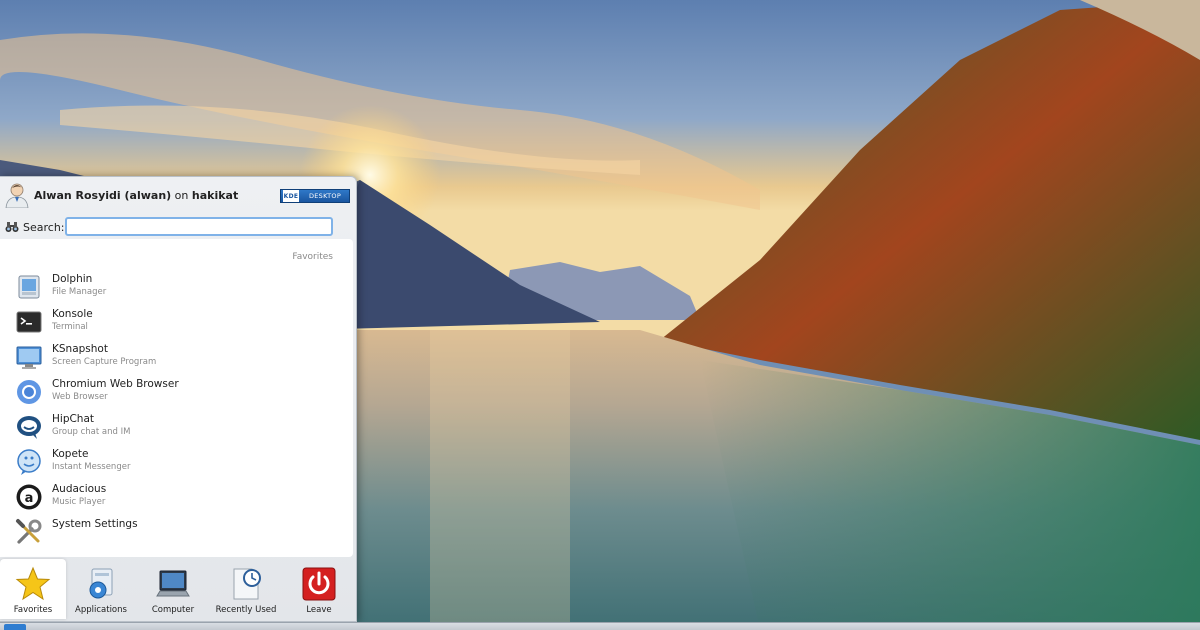 The width and height of the screenshot is (1200, 630). I want to click on favorite-description: File Manager, so click(79, 292).